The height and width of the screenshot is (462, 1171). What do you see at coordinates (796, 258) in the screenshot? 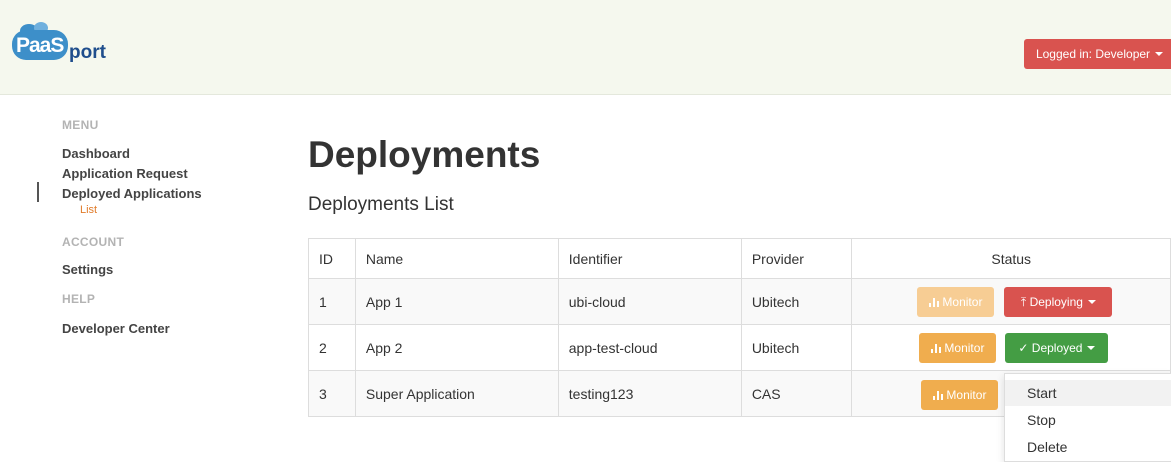
I see `column-header-provider: Provider` at bounding box center [796, 258].